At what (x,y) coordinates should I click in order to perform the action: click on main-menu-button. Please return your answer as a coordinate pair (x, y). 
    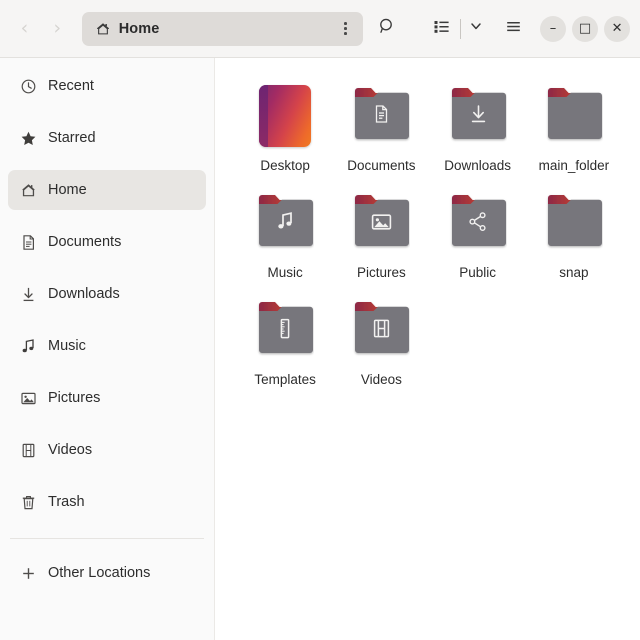
    Looking at the image, I should click on (513, 29).